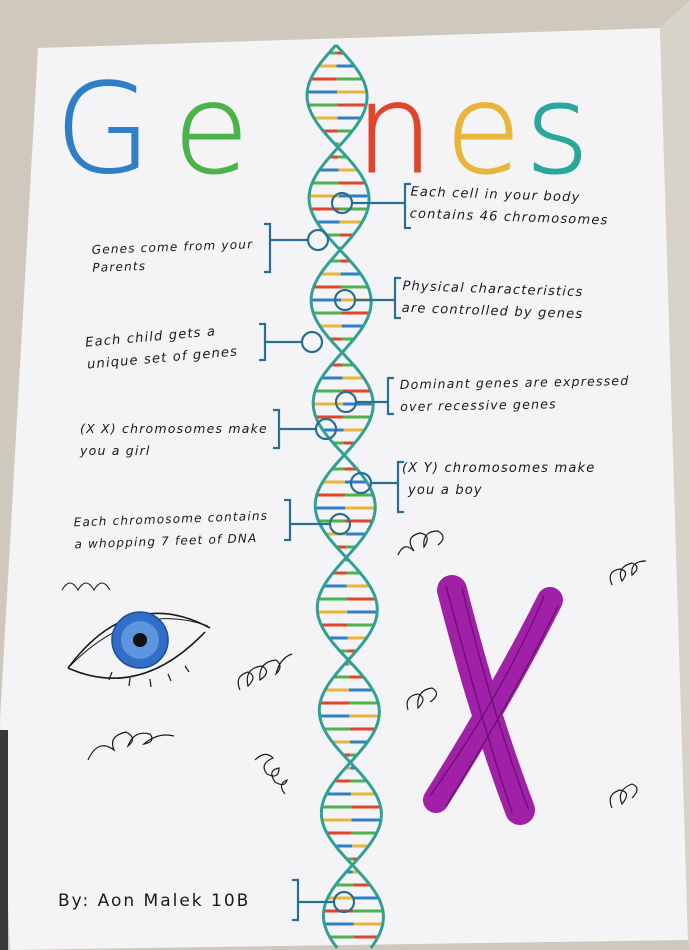  Describe the element at coordinates (334, 130) in the screenshot. I see `poster-title: G e n e s` at that location.